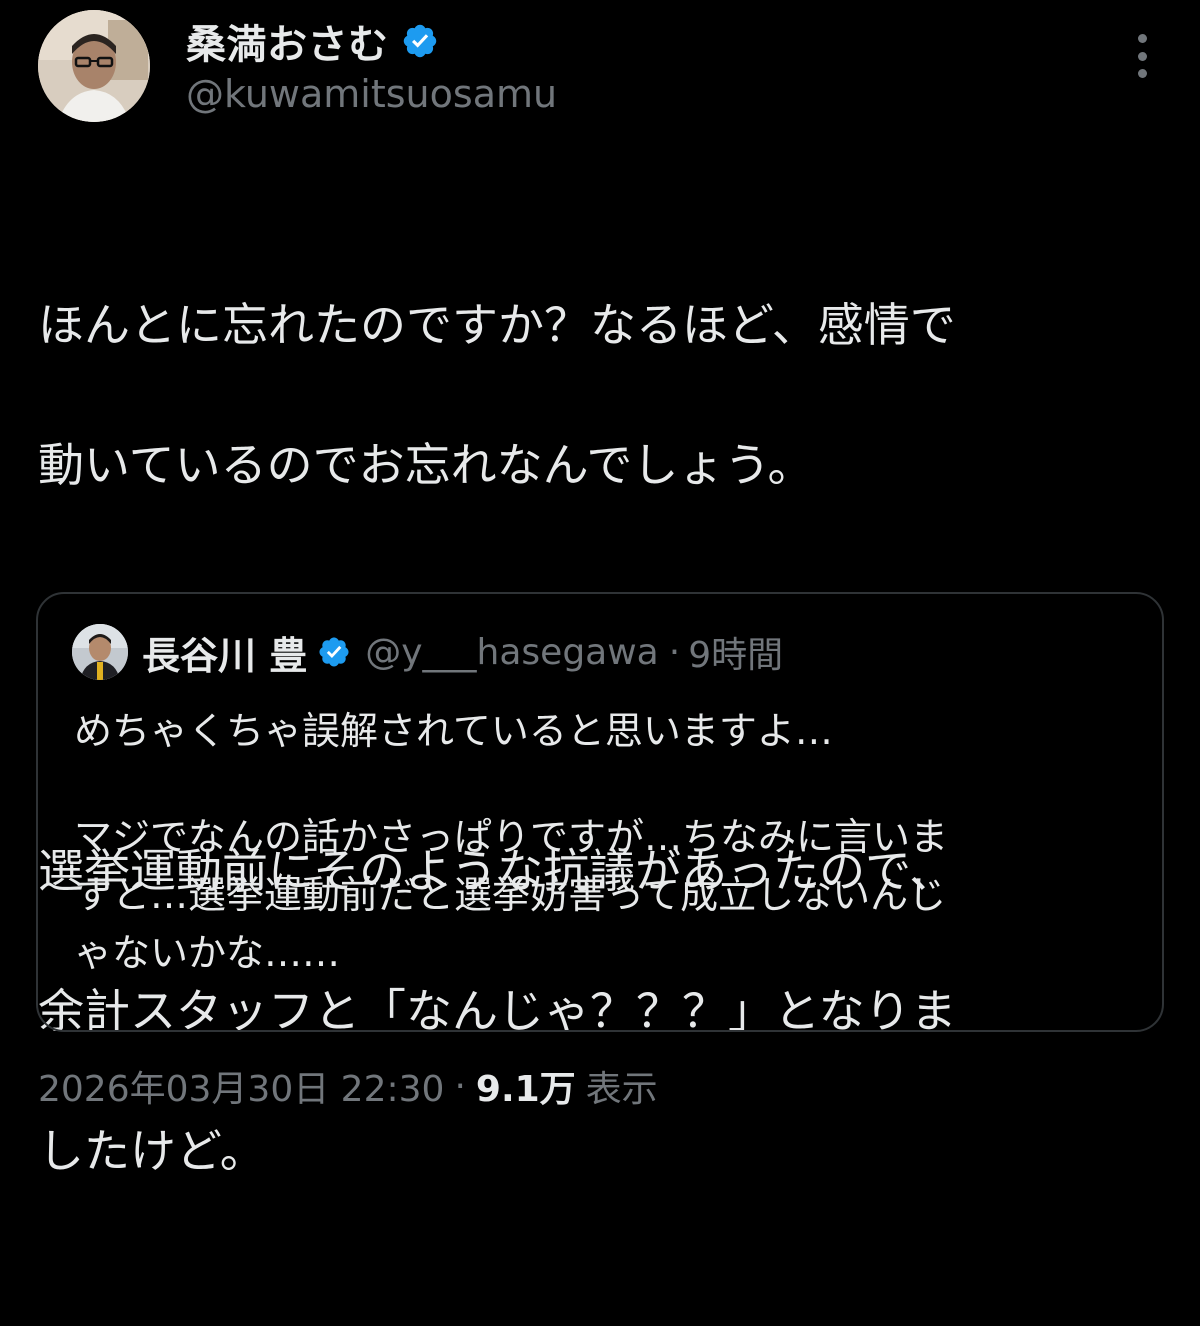 The width and height of the screenshot is (1200, 1326). Describe the element at coordinates (152, 1151) in the screenshot. I see `tweet-line: したけど。` at that location.